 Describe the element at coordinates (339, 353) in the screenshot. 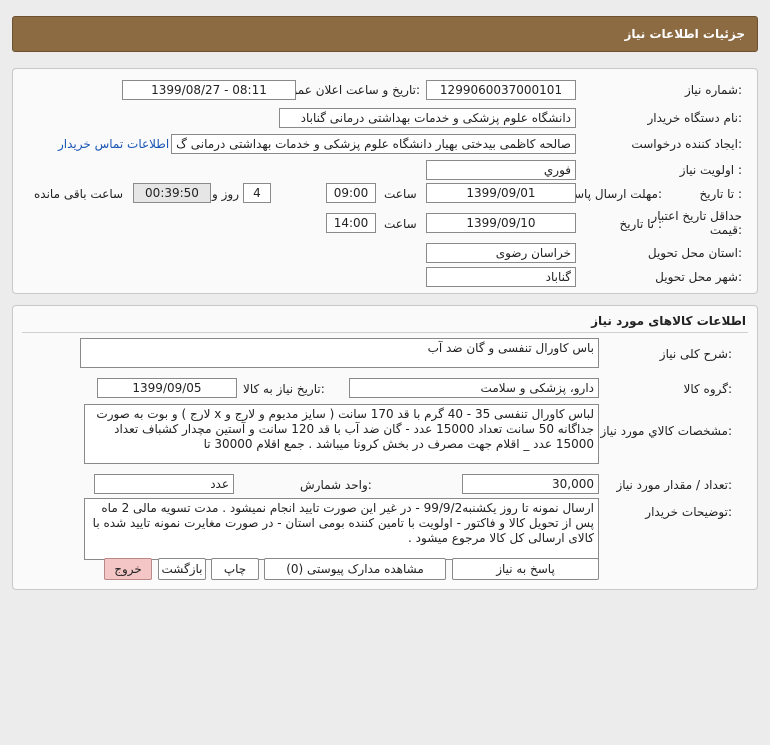

I see `summary-field: باس کاورال تنفسی و گان ضد آب` at that location.